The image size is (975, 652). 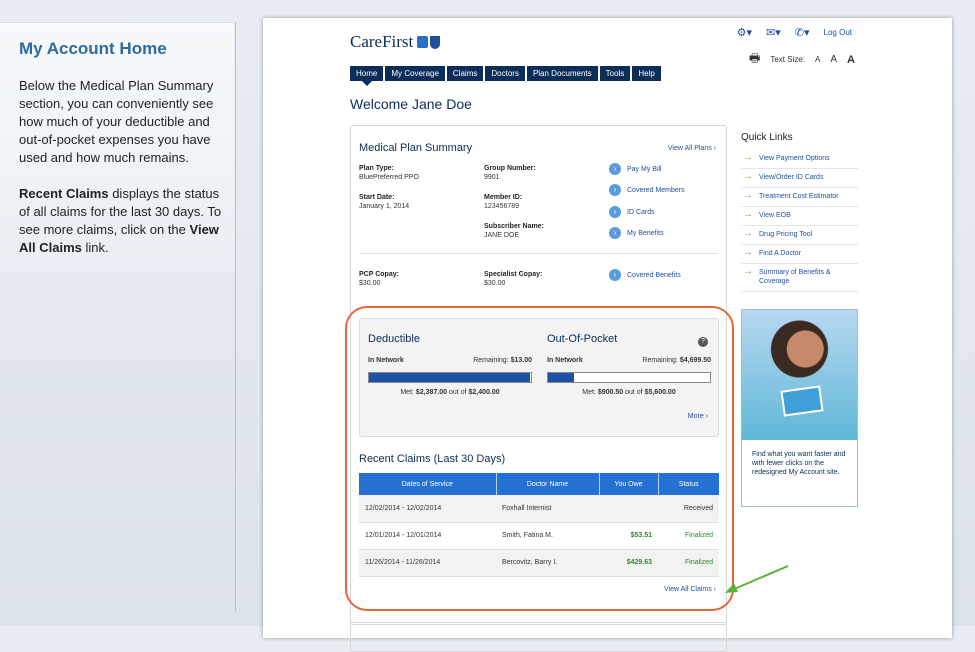 What do you see at coordinates (636, 233) in the screenshot?
I see `my-benefits-link: › My Benefits` at bounding box center [636, 233].